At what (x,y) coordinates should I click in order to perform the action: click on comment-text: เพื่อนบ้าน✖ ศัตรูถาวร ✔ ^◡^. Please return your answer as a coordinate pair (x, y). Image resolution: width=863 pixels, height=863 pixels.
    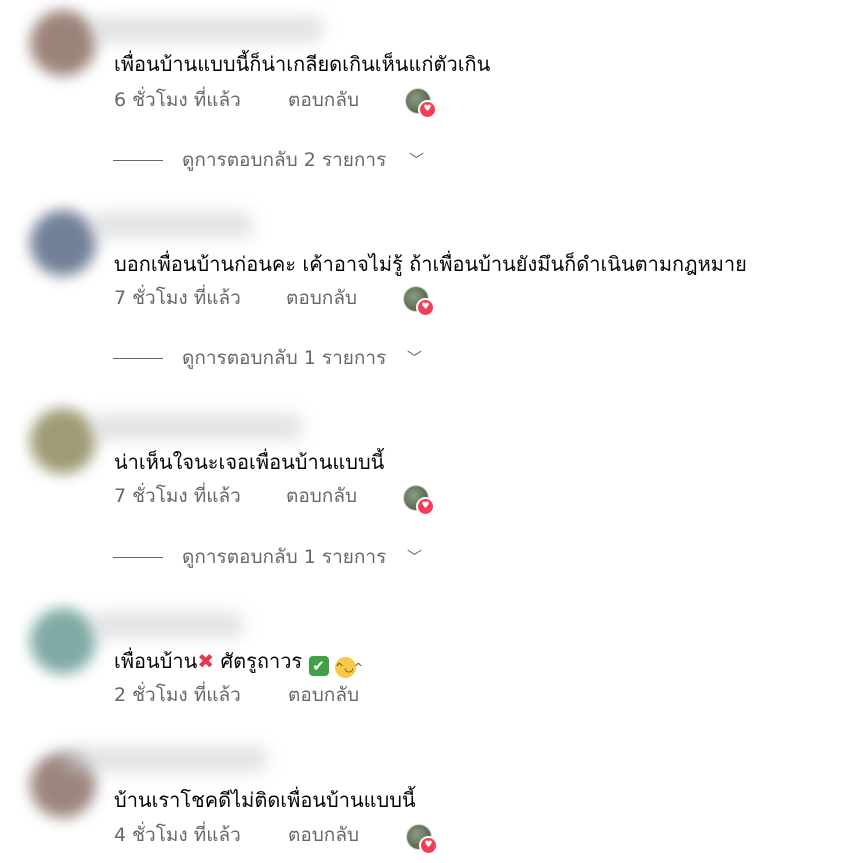
    Looking at the image, I should click on (238, 663).